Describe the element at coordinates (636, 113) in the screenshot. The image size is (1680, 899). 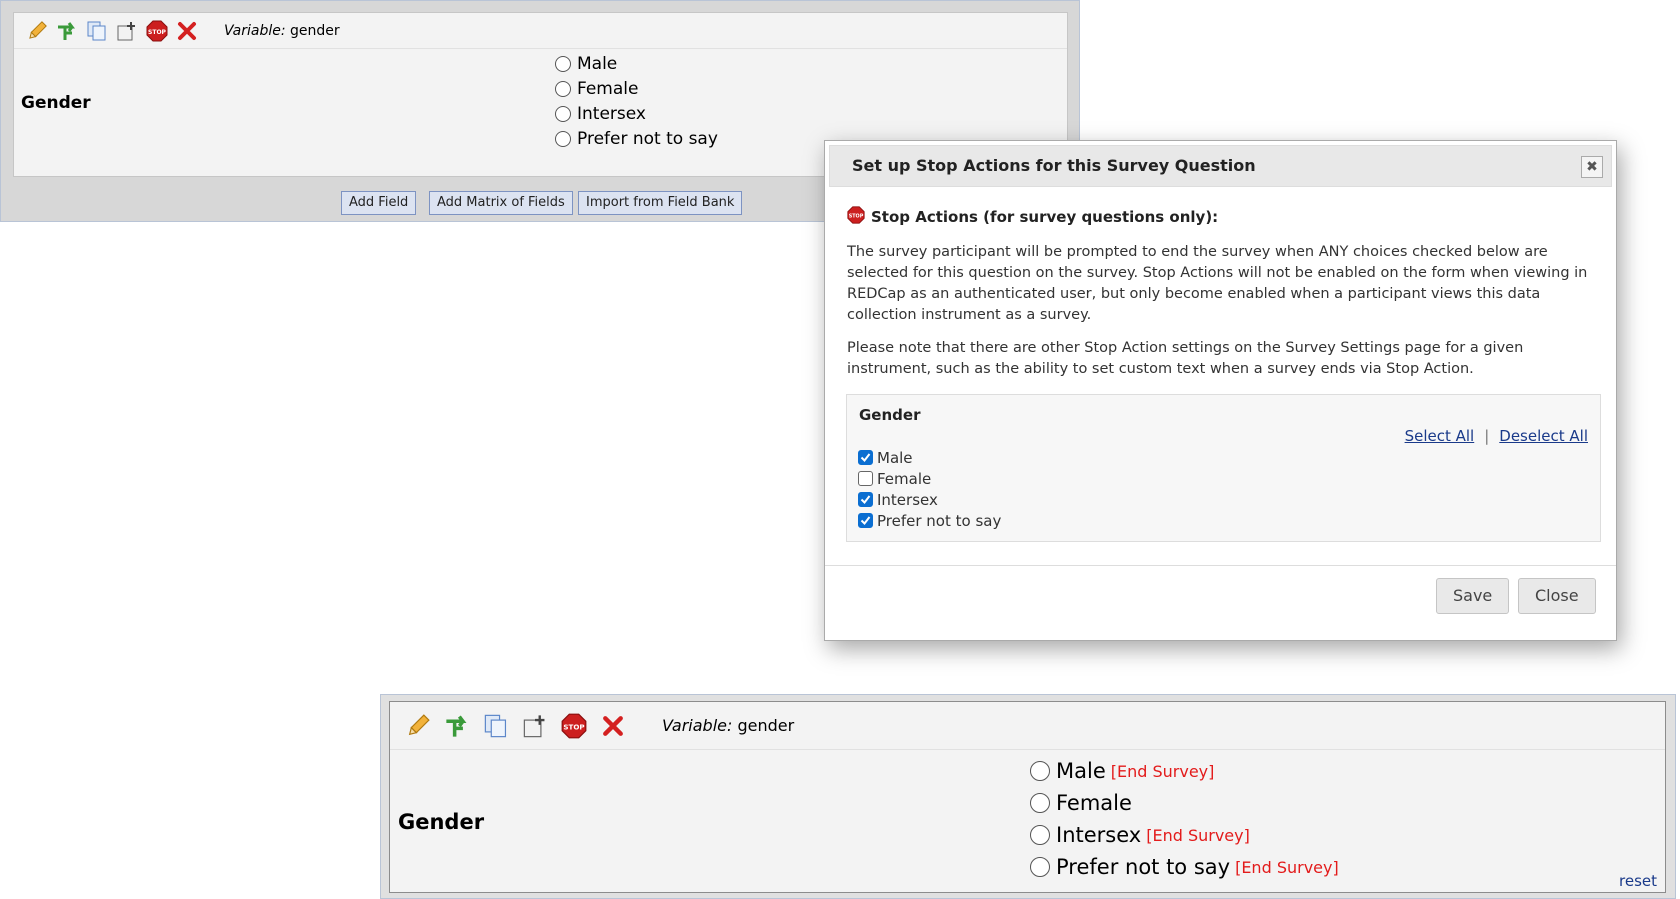
I see `radio-option: Intersex` at that location.